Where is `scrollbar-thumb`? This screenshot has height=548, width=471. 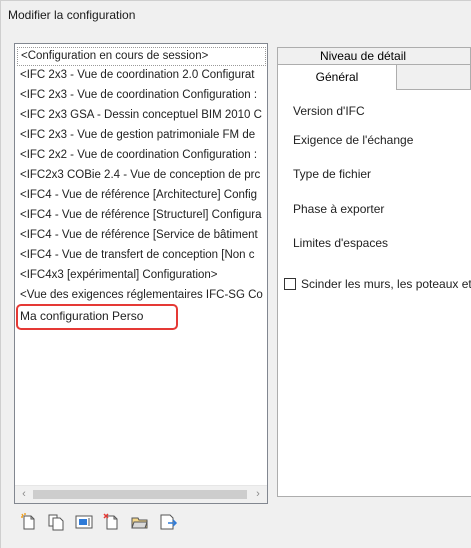 scrollbar-thumb is located at coordinates (140, 494).